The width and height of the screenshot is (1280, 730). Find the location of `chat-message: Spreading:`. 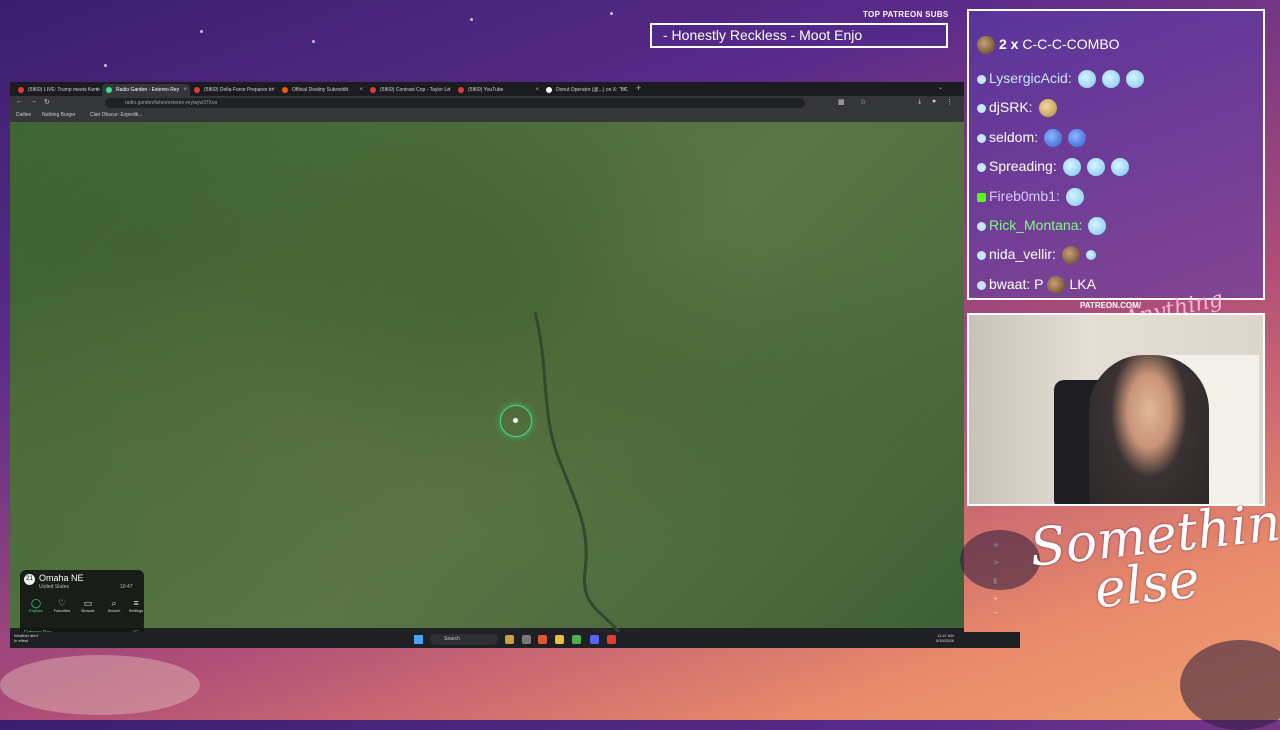

chat-message: Spreading: is located at coordinates (1053, 167).